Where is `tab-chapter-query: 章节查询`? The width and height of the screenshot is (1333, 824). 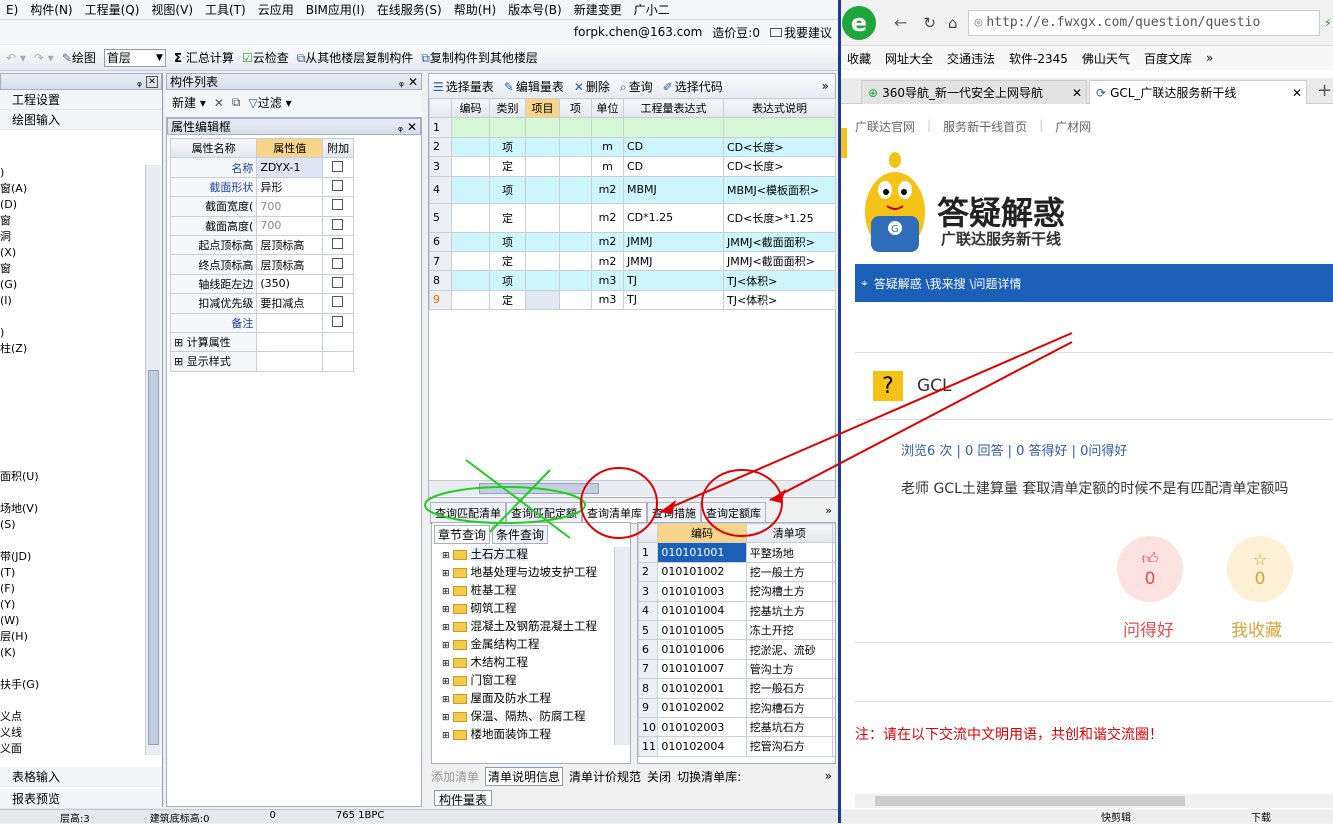 tab-chapter-query: 章节查询 is located at coordinates (462, 534).